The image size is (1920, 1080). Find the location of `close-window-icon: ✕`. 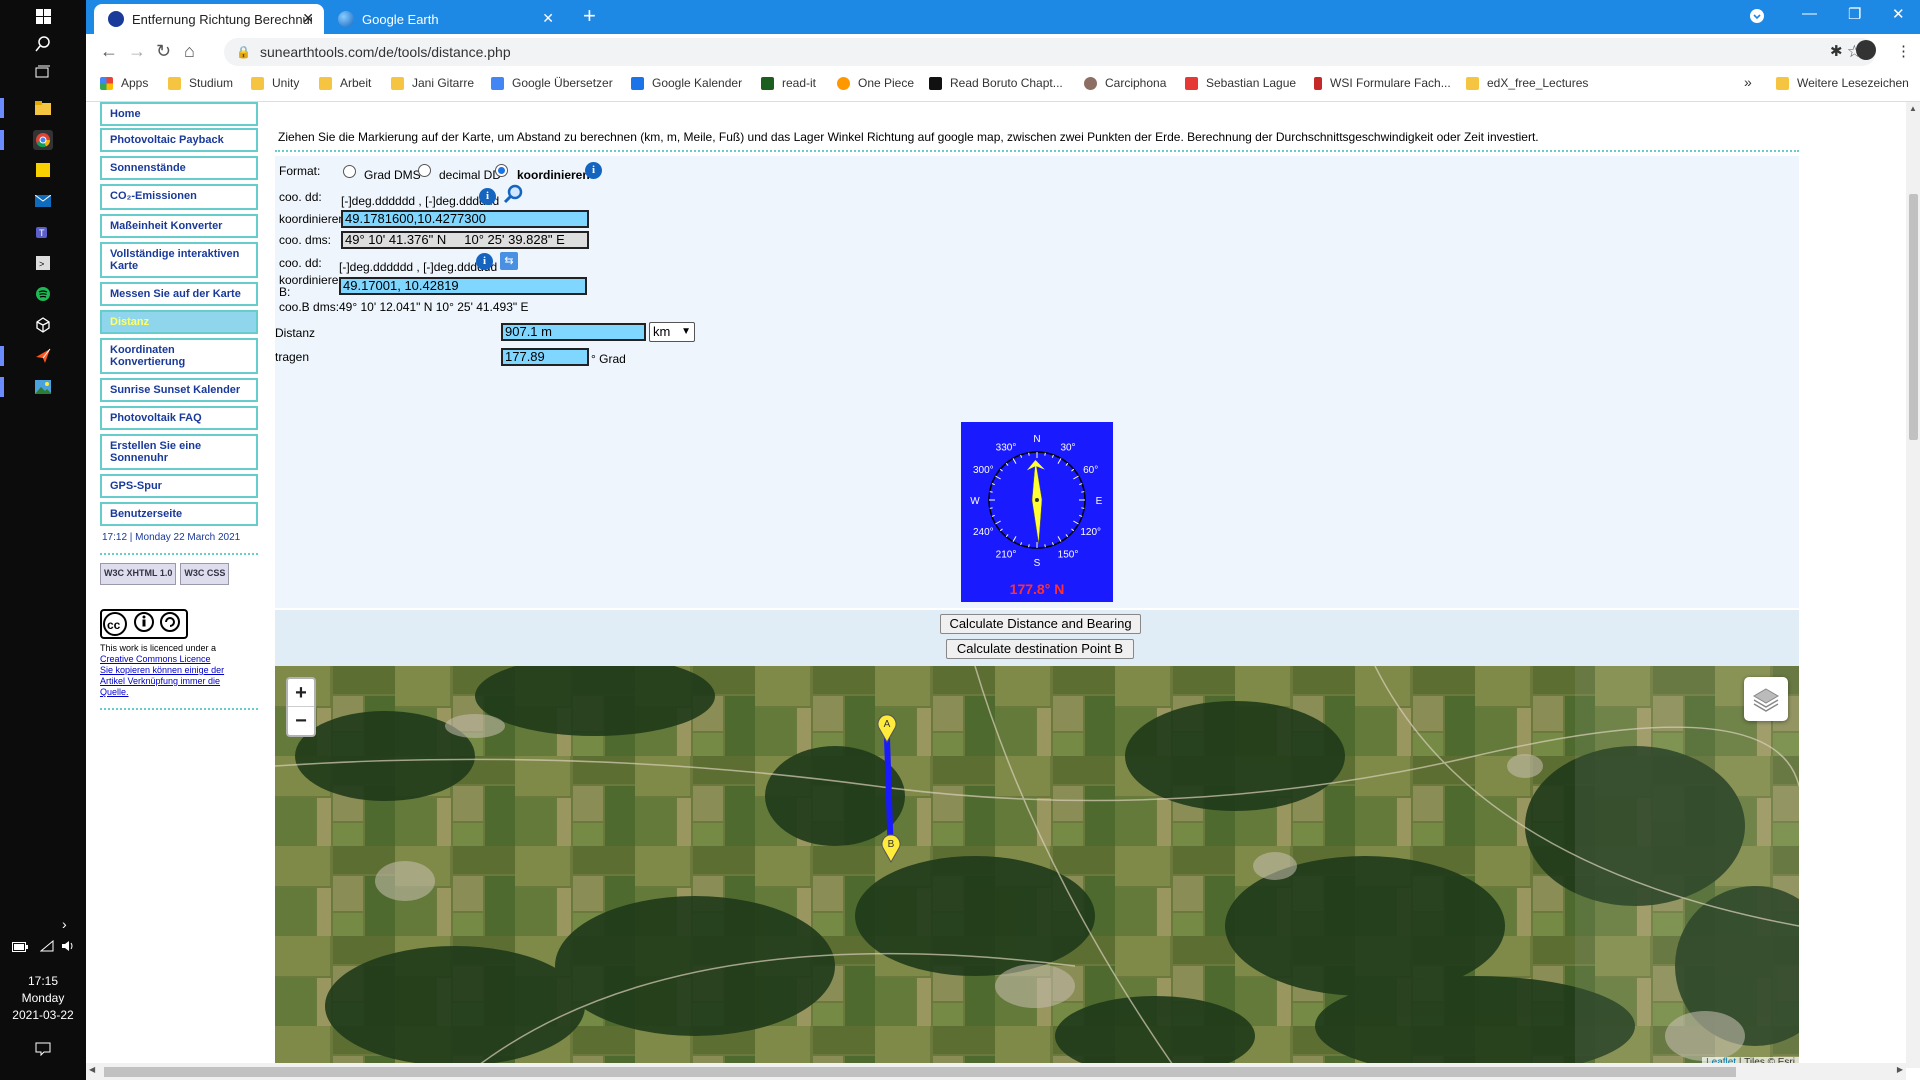

close-window-icon: ✕ is located at coordinates (1898, 14).